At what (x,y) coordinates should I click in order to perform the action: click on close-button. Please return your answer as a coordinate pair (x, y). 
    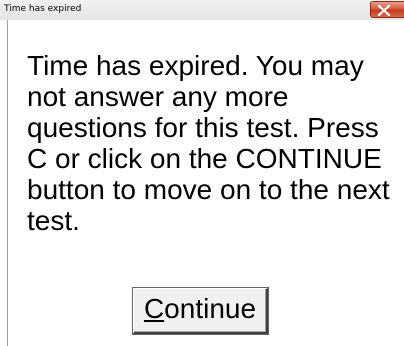
    Looking at the image, I should click on (387, 9).